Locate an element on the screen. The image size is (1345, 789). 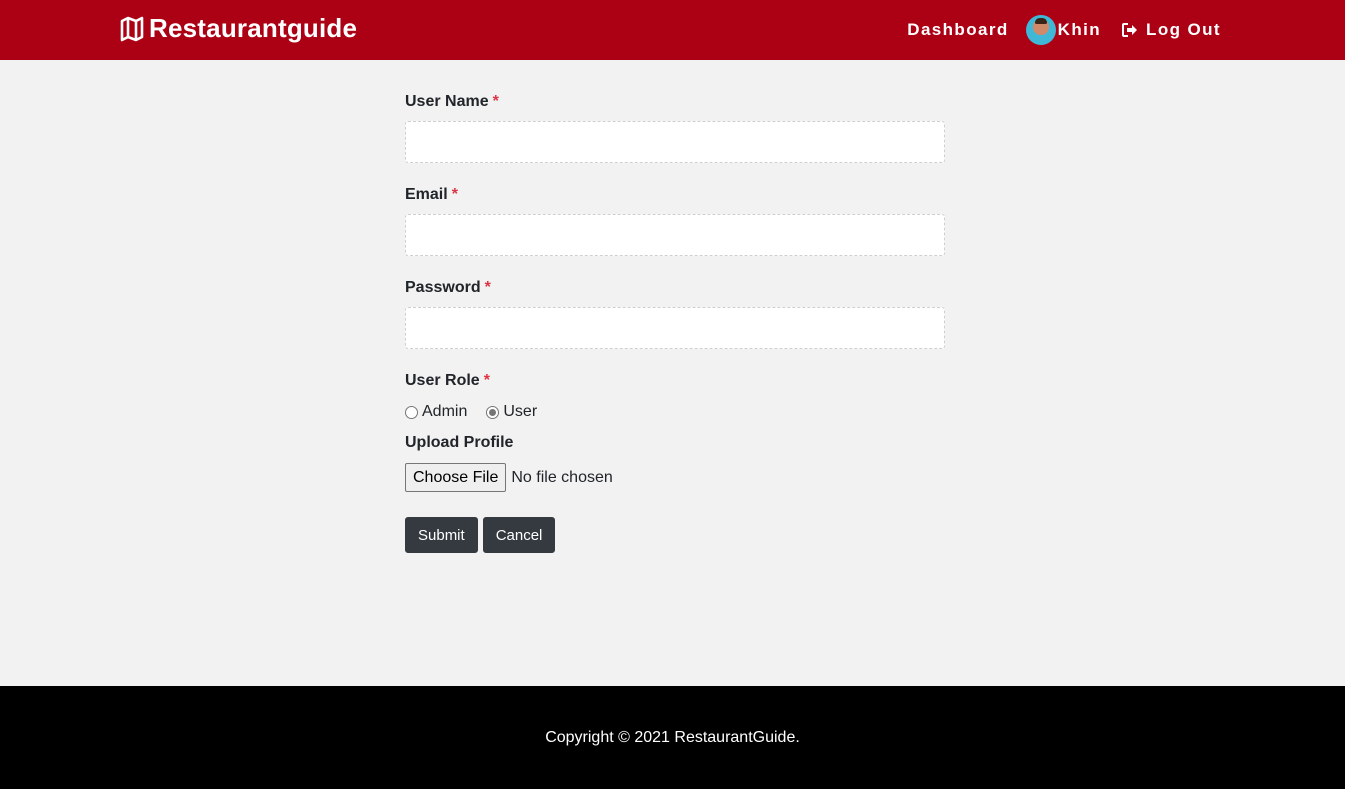
avatar is located at coordinates (1040, 30).